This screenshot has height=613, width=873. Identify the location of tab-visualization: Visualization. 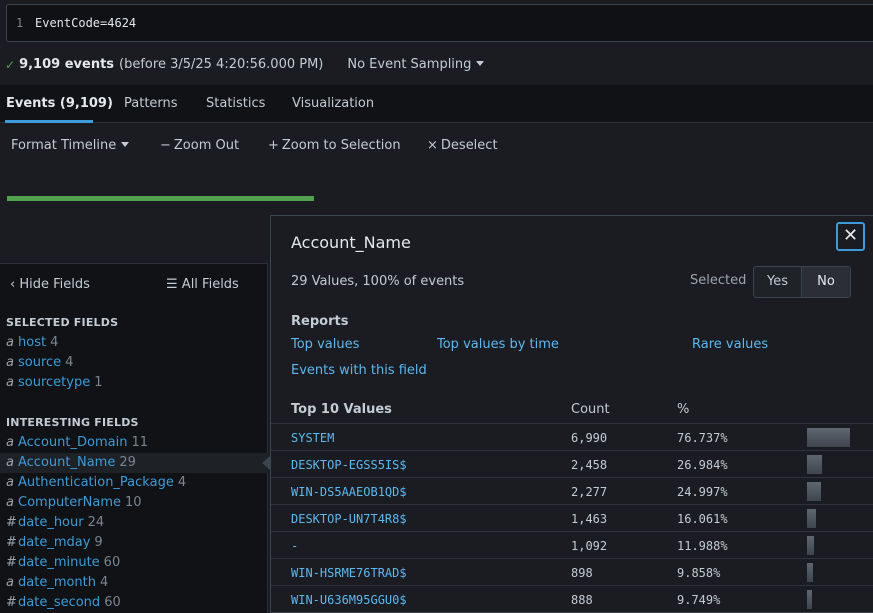
(333, 103).